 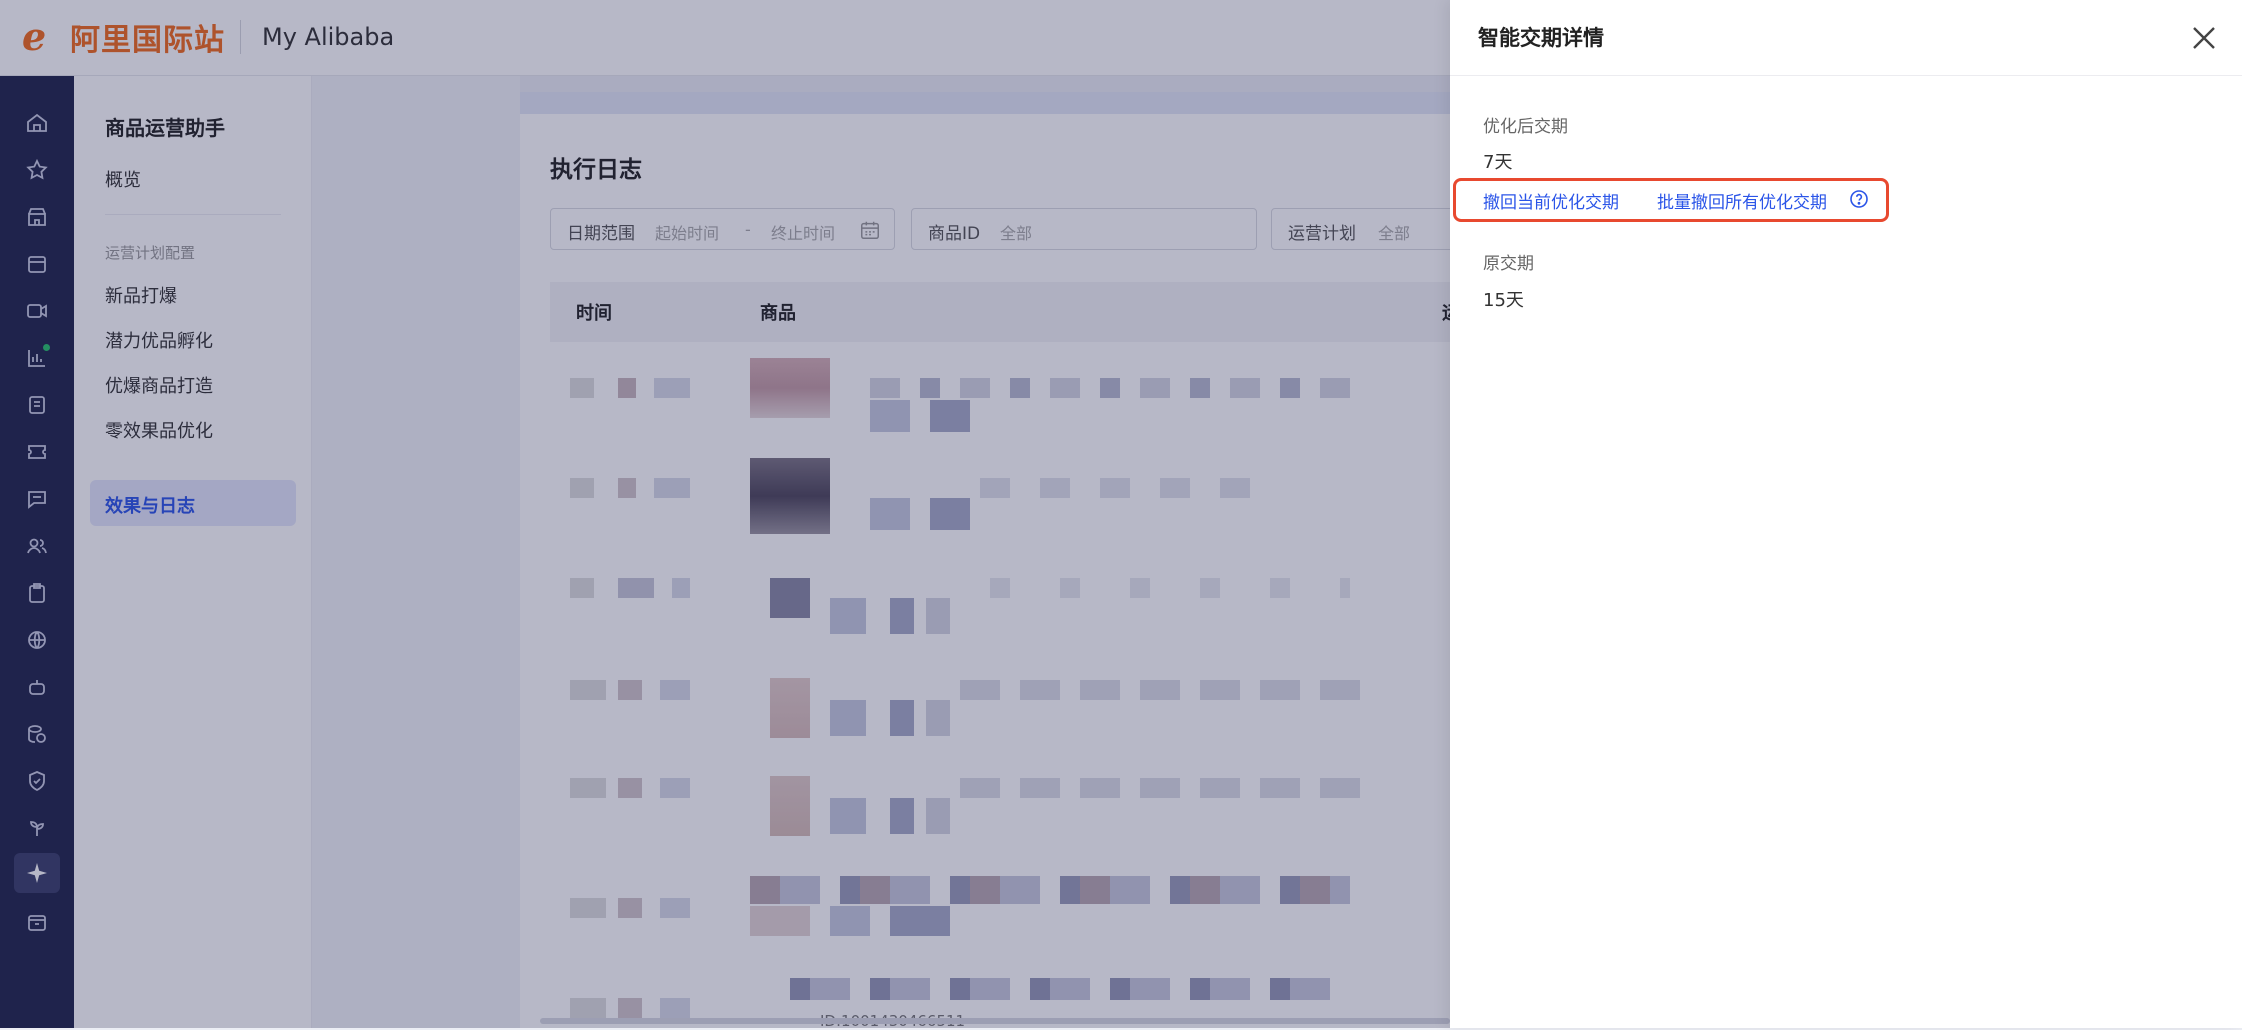 What do you see at coordinates (1503, 300) in the screenshot?
I see `original-delivery-value: 15天` at bounding box center [1503, 300].